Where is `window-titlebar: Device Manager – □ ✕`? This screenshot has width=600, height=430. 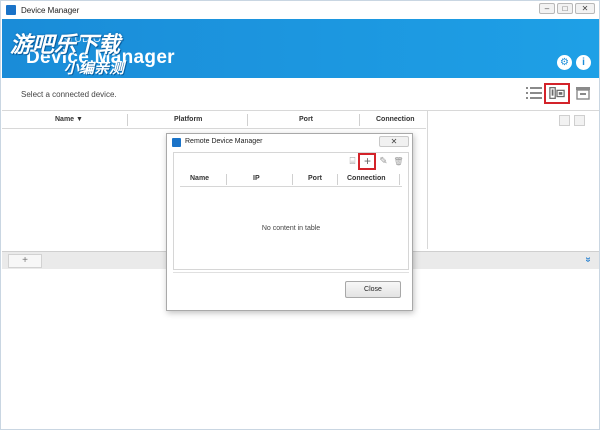 window-titlebar: Device Manager – □ ✕ is located at coordinates (300, 10).